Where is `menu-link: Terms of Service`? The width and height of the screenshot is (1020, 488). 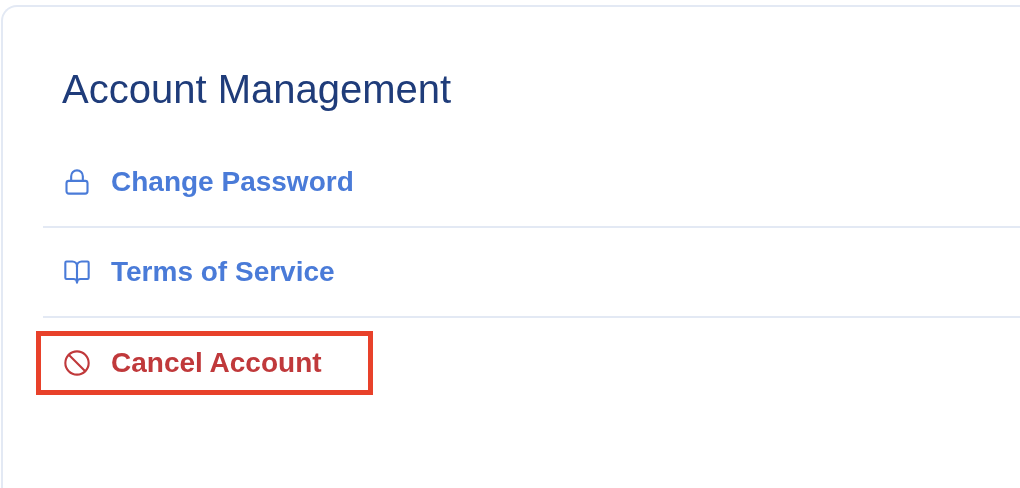
menu-link: Terms of Service is located at coordinates (211, 272).